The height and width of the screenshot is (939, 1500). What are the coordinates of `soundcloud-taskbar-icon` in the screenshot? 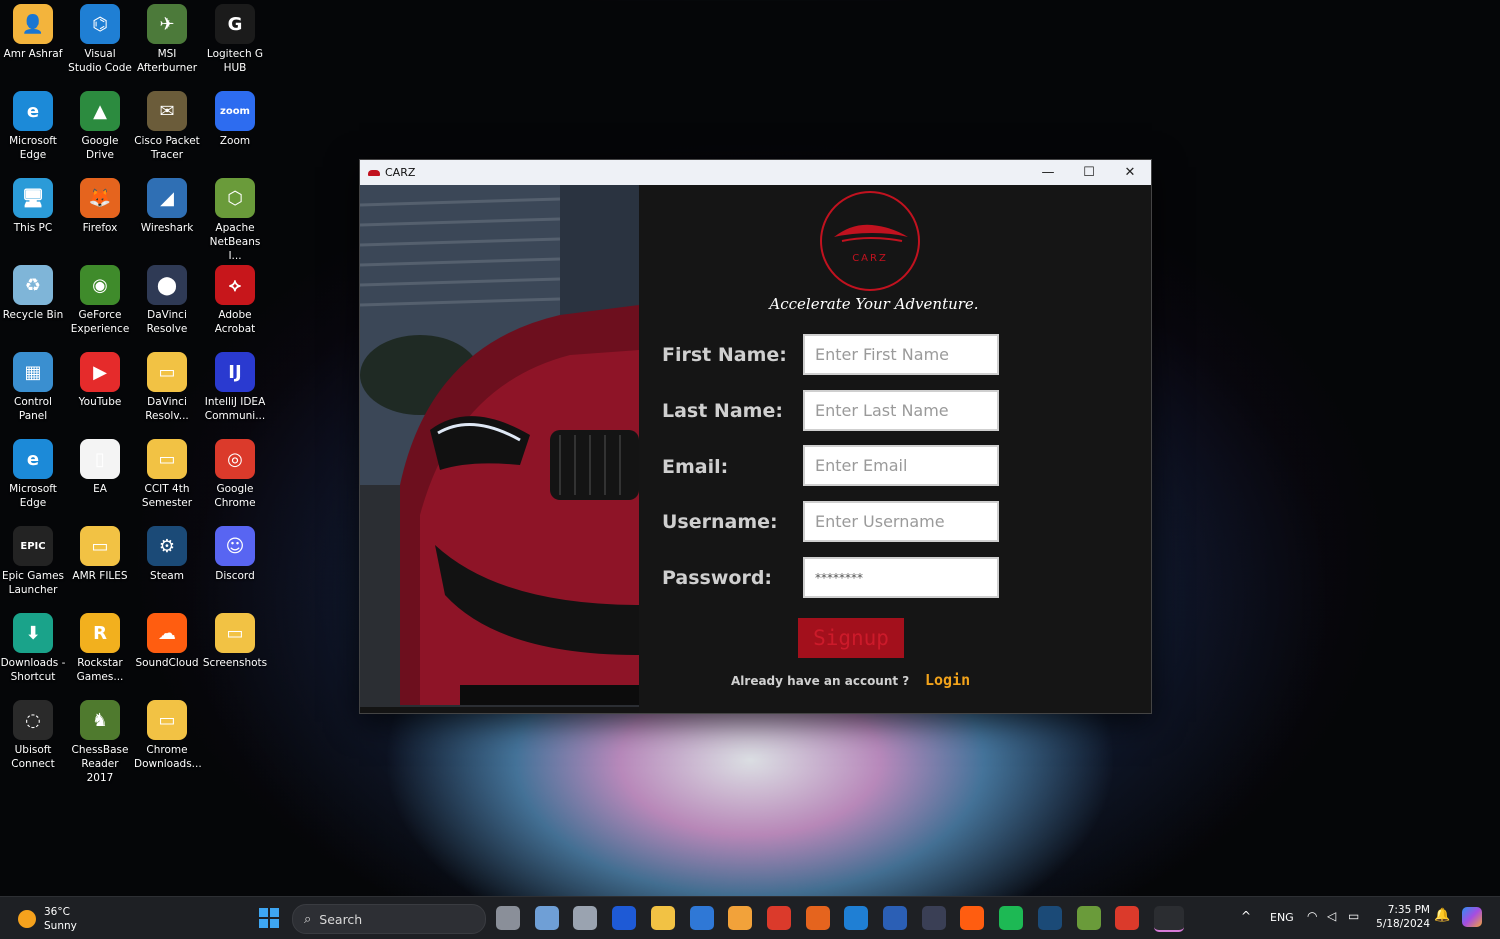 It's located at (972, 918).